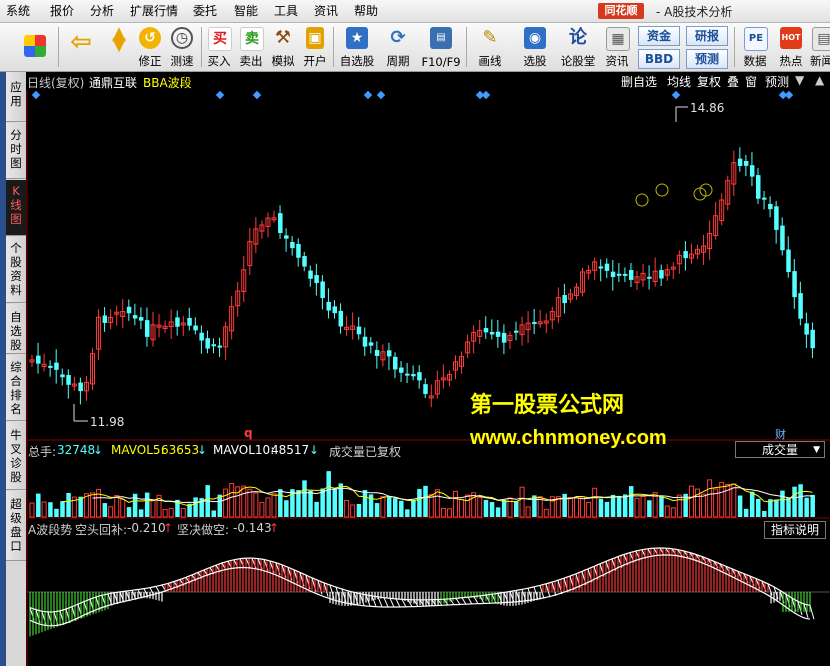  What do you see at coordinates (780, 434) in the screenshot?
I see `cai-marker: 财` at bounding box center [780, 434].